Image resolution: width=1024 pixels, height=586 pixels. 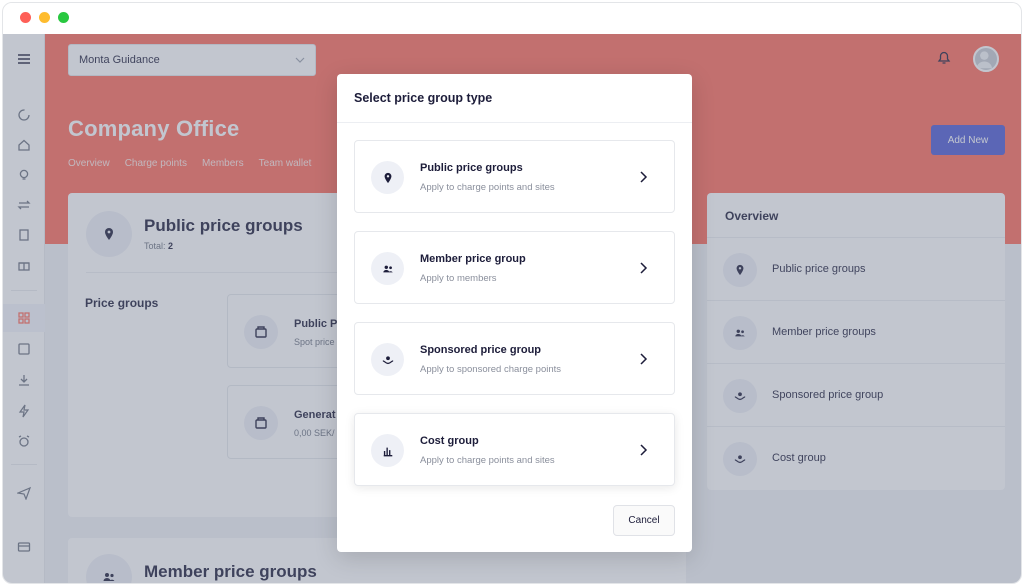 I want to click on option-title: Sponsored price group, so click(x=481, y=350).